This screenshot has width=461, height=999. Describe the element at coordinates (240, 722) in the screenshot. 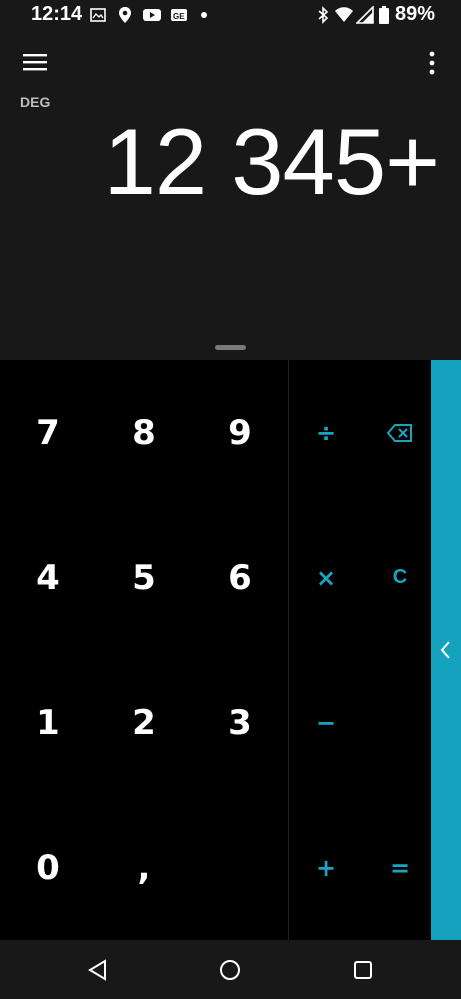

I see `digit-3-button: 3` at that location.